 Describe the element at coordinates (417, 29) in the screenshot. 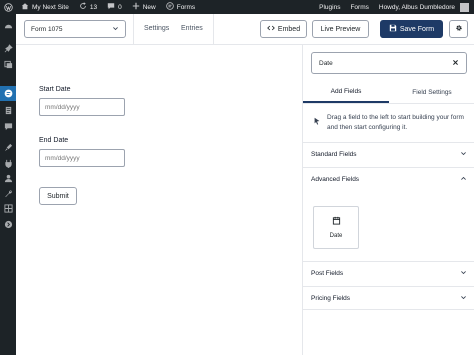

I see `save-form-label: Save Form` at that location.